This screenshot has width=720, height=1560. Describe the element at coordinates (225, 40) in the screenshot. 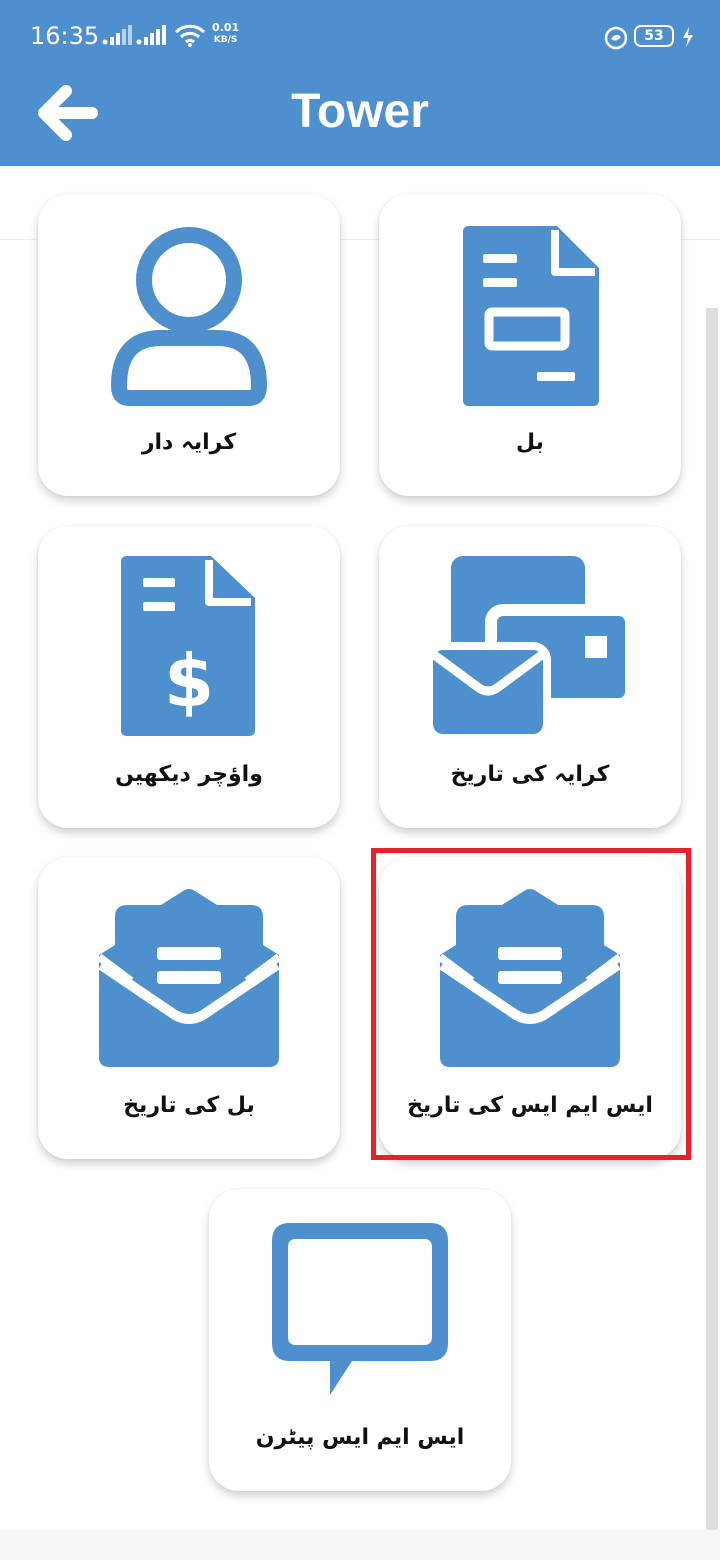

I see `network-speed-unit: KB/S` at that location.